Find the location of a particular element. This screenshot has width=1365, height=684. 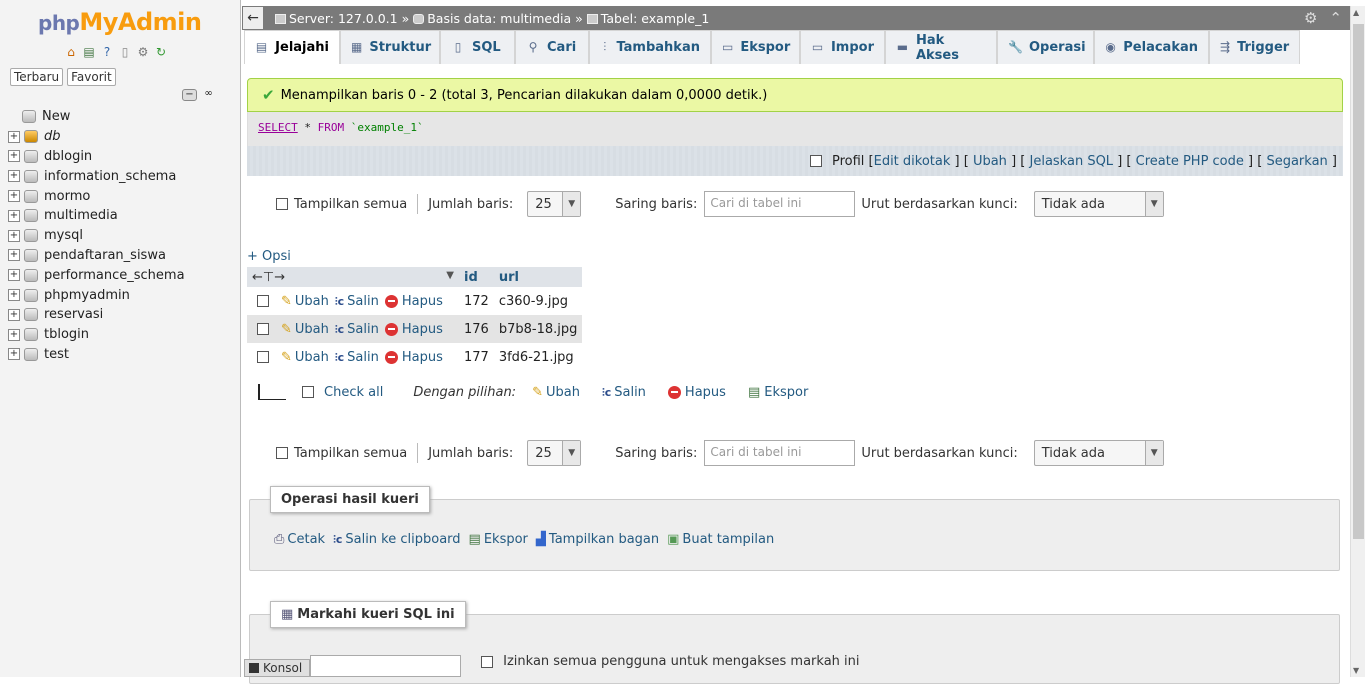

breadcrumb-server: Server: 127.0.0.1 is located at coordinates (343, 18).